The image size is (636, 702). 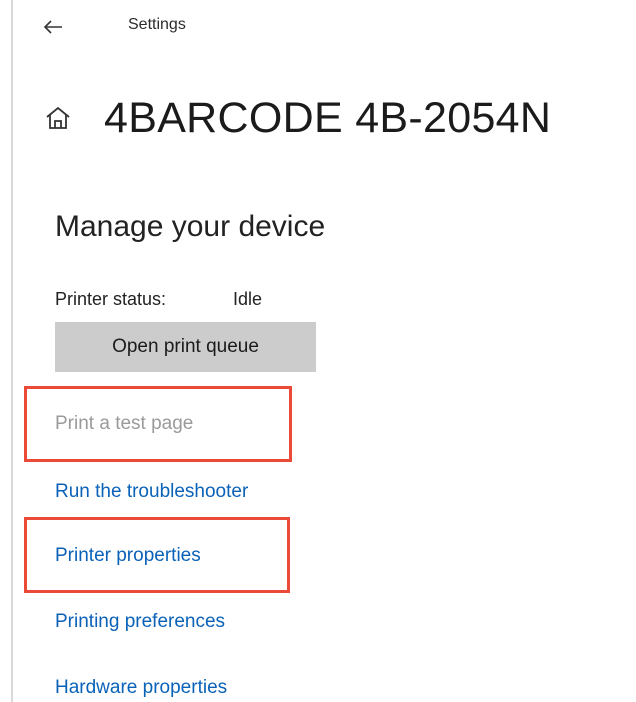 I want to click on arrow-left-icon, so click(x=52, y=27).